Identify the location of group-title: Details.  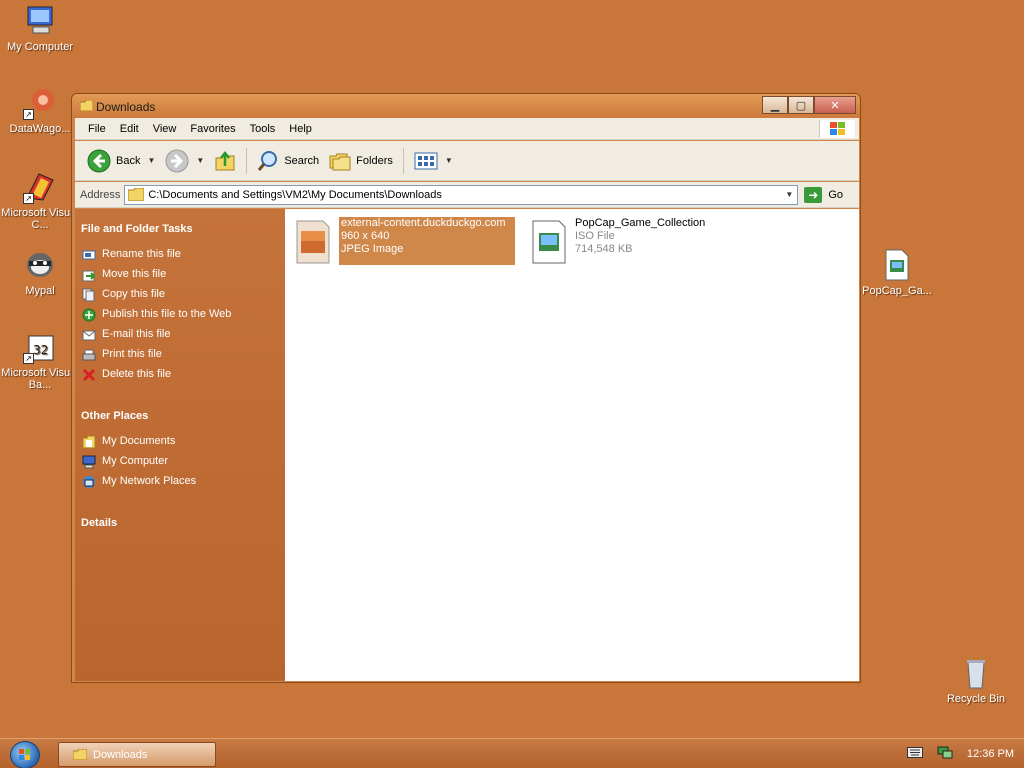
(179, 523).